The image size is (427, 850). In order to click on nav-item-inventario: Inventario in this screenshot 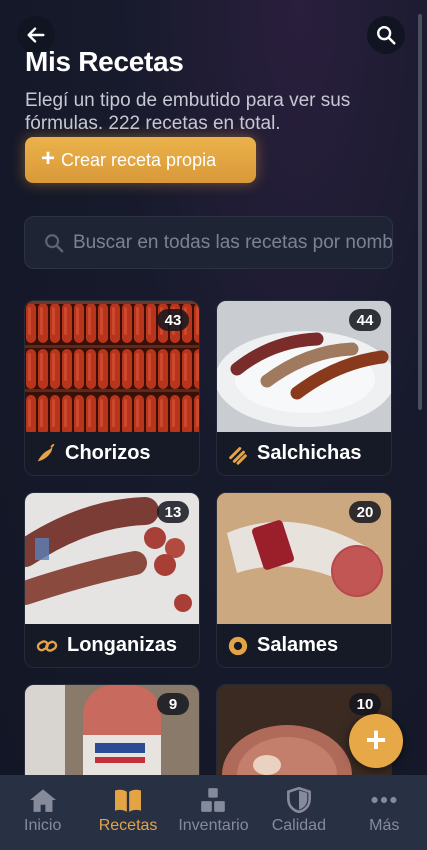, I will do `click(213, 811)`.